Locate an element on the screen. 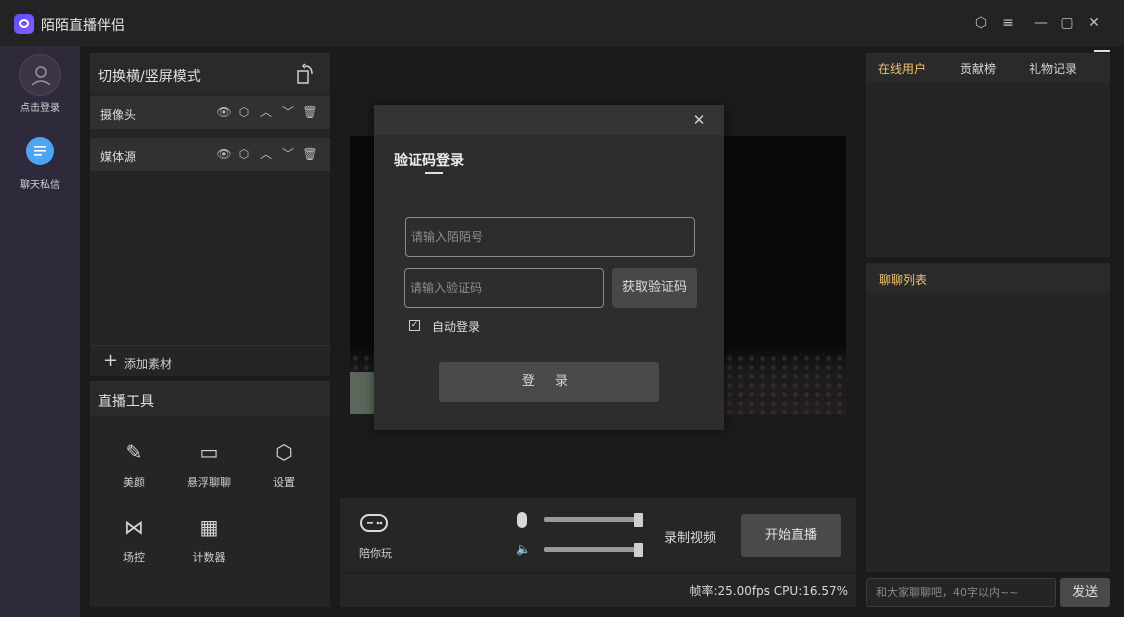  rotate-screen-icon is located at coordinates (306, 74).